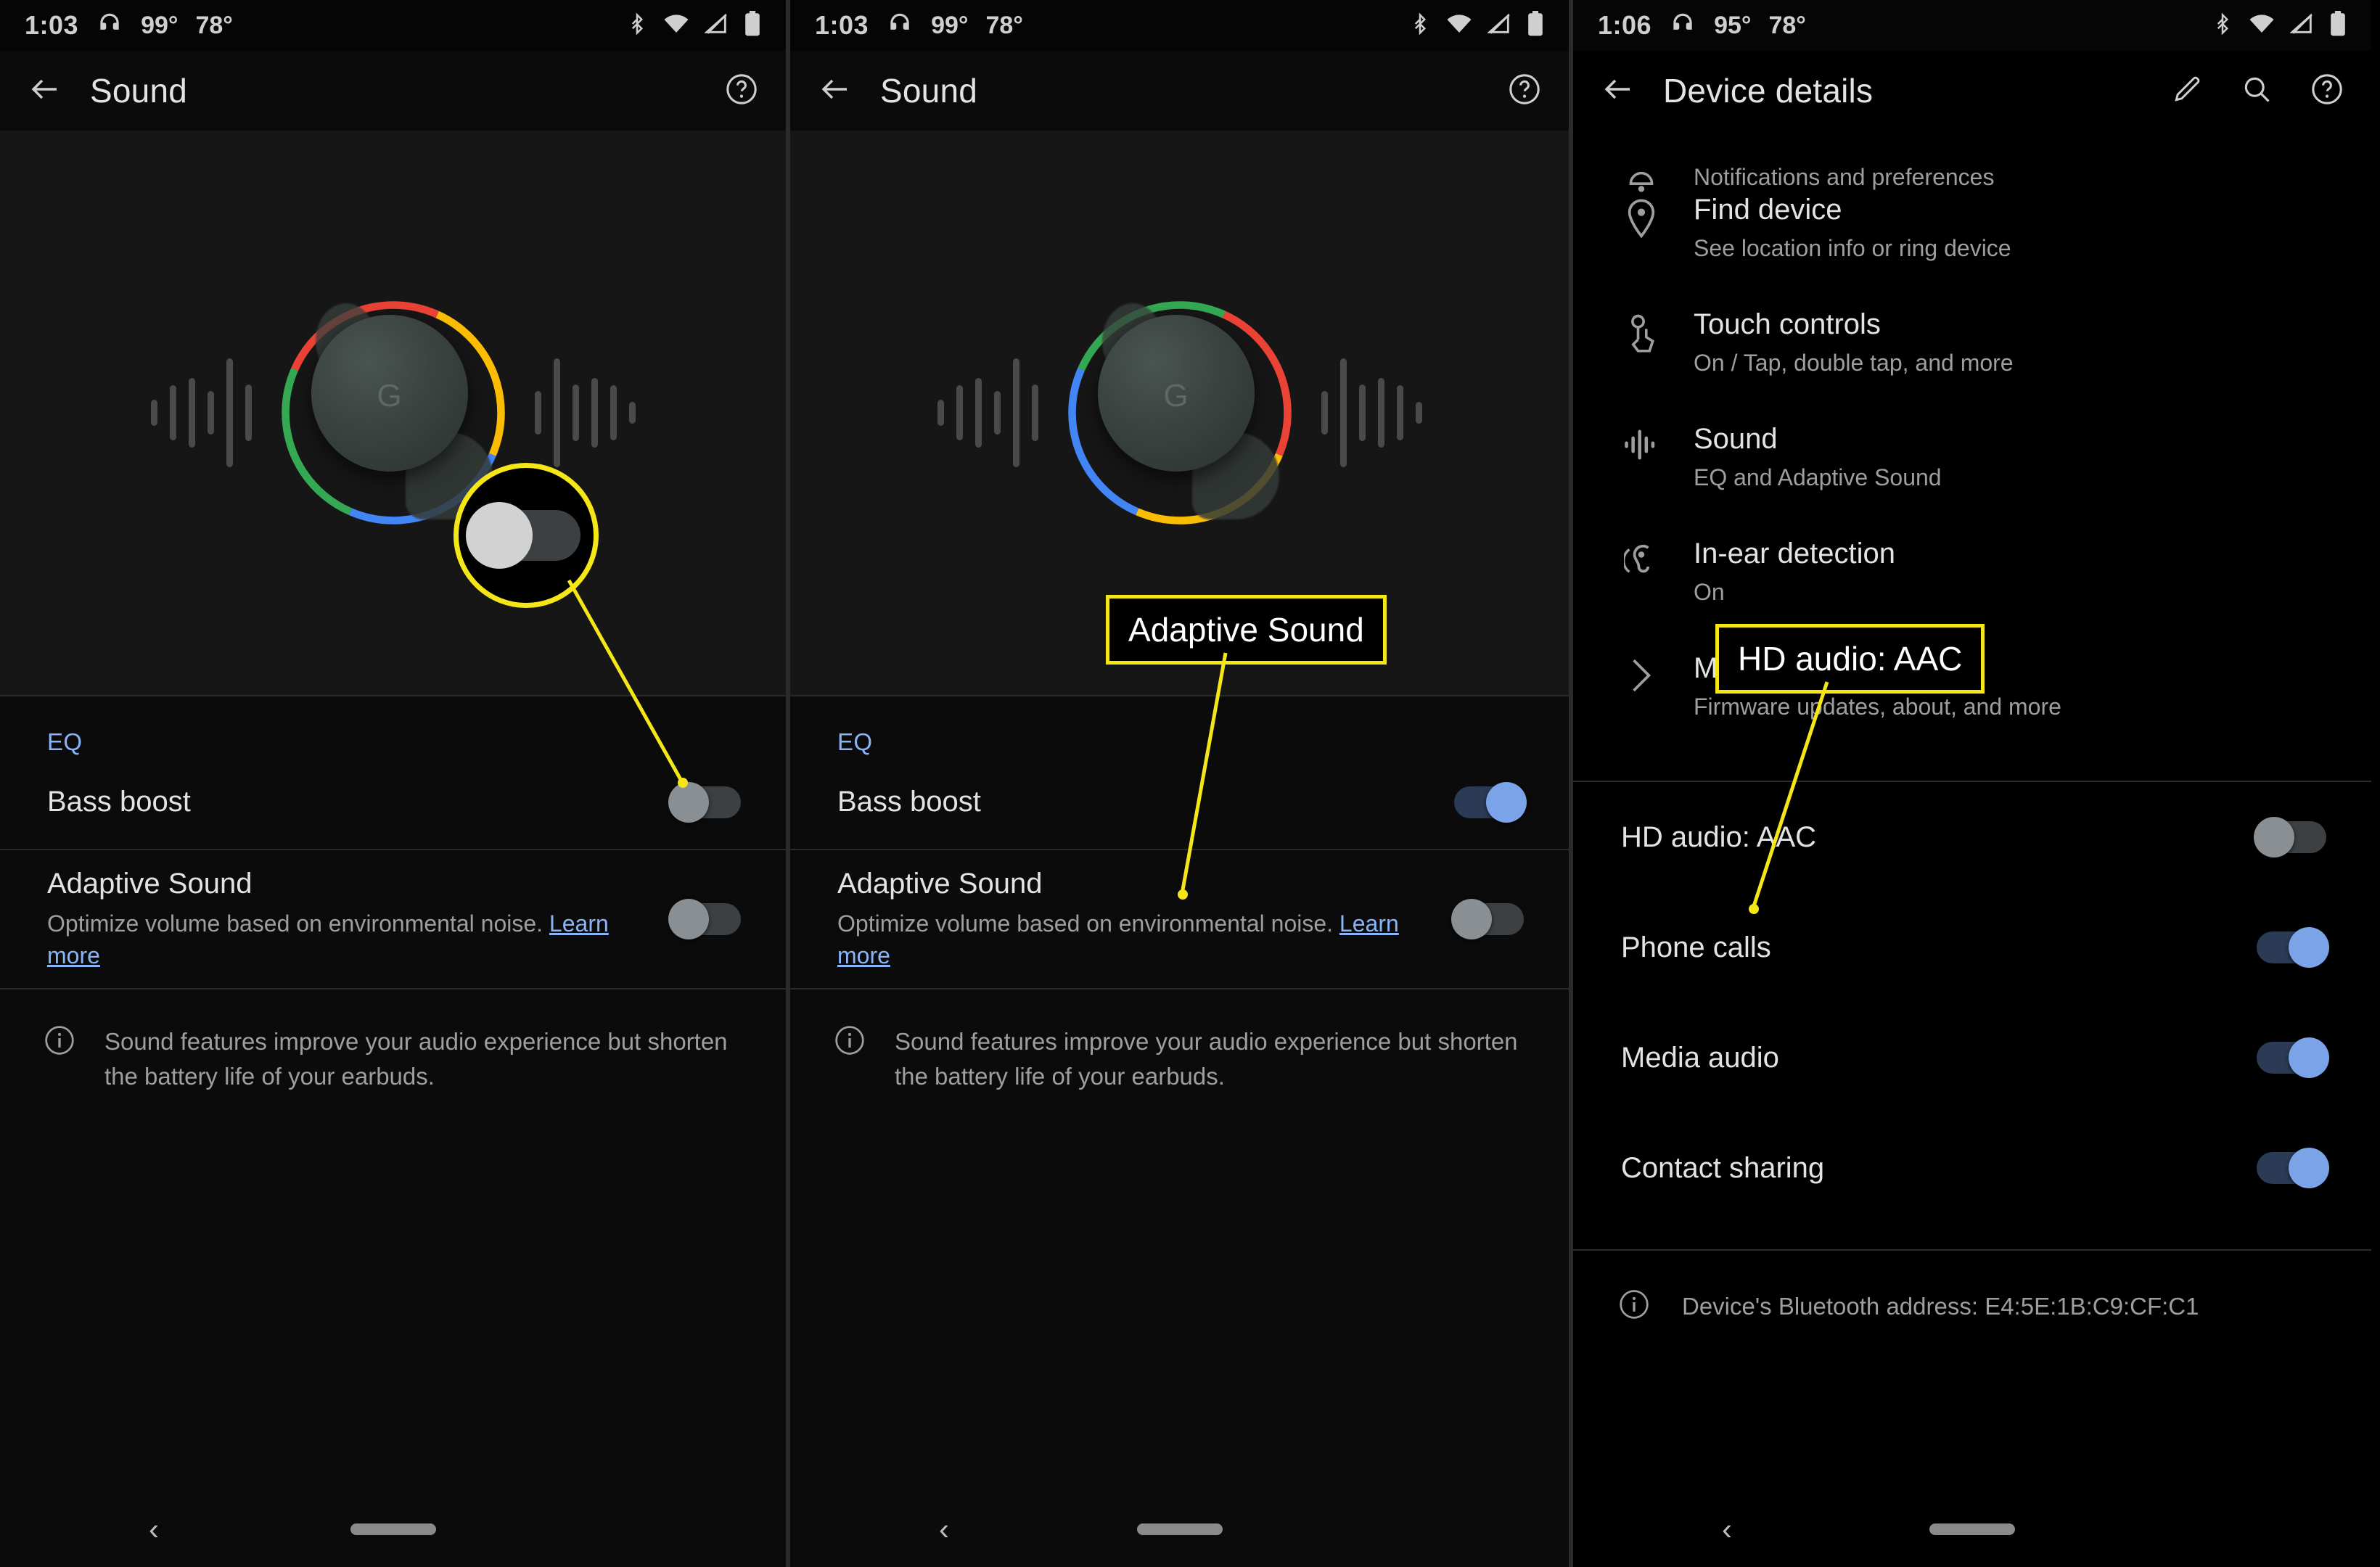 Image resolution: width=2380 pixels, height=1567 pixels. Describe the element at coordinates (1700, 1057) in the screenshot. I see `toggle-label: Media audio` at that location.